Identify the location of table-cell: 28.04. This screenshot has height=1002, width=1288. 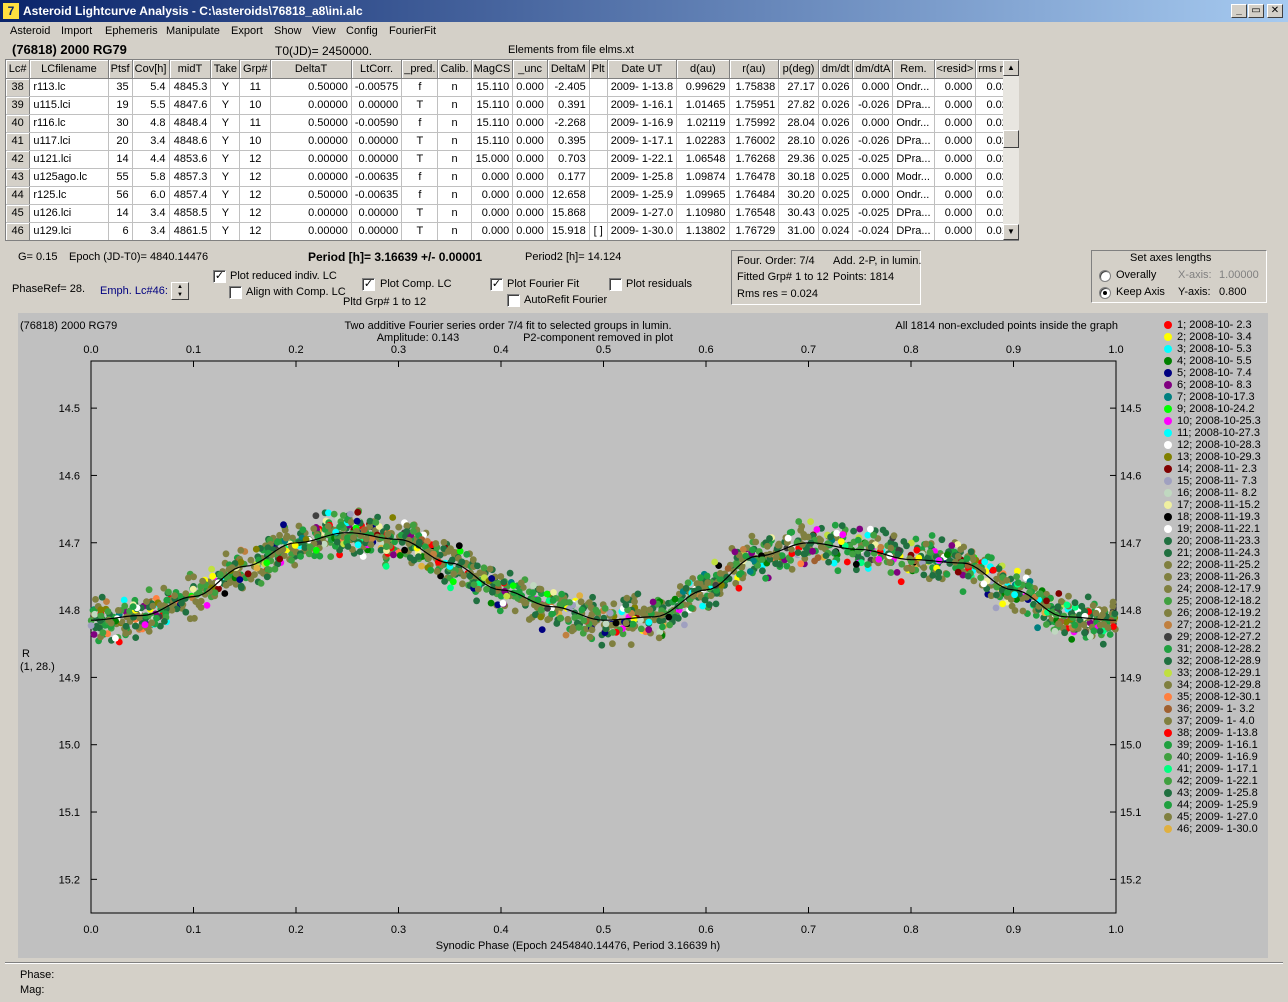
(798, 123).